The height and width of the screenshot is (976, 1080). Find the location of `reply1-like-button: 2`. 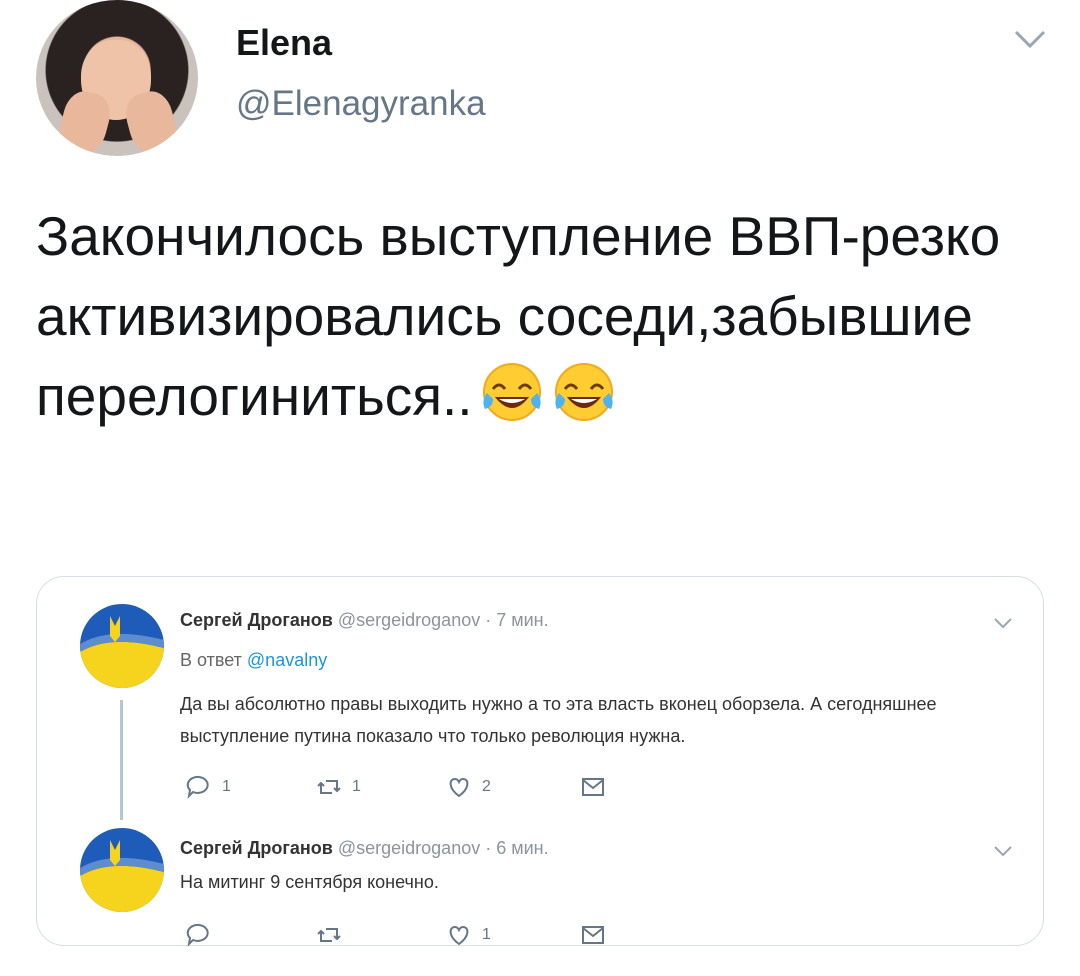

reply1-like-button: 2 is located at coordinates (468, 787).